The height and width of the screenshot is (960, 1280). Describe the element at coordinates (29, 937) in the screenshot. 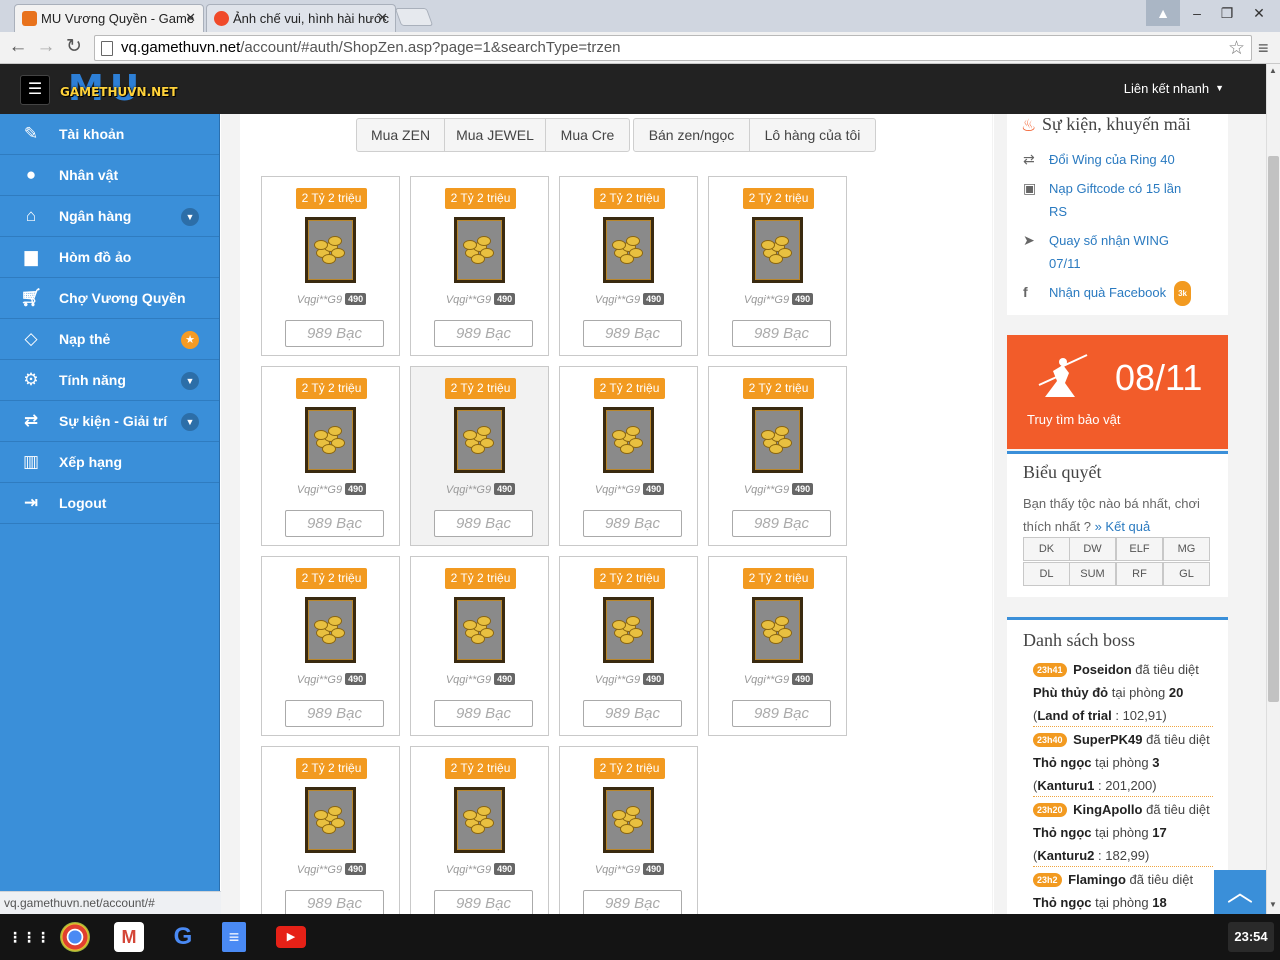

I see `app-launcher-icon: ⋮⋮⋮` at that location.